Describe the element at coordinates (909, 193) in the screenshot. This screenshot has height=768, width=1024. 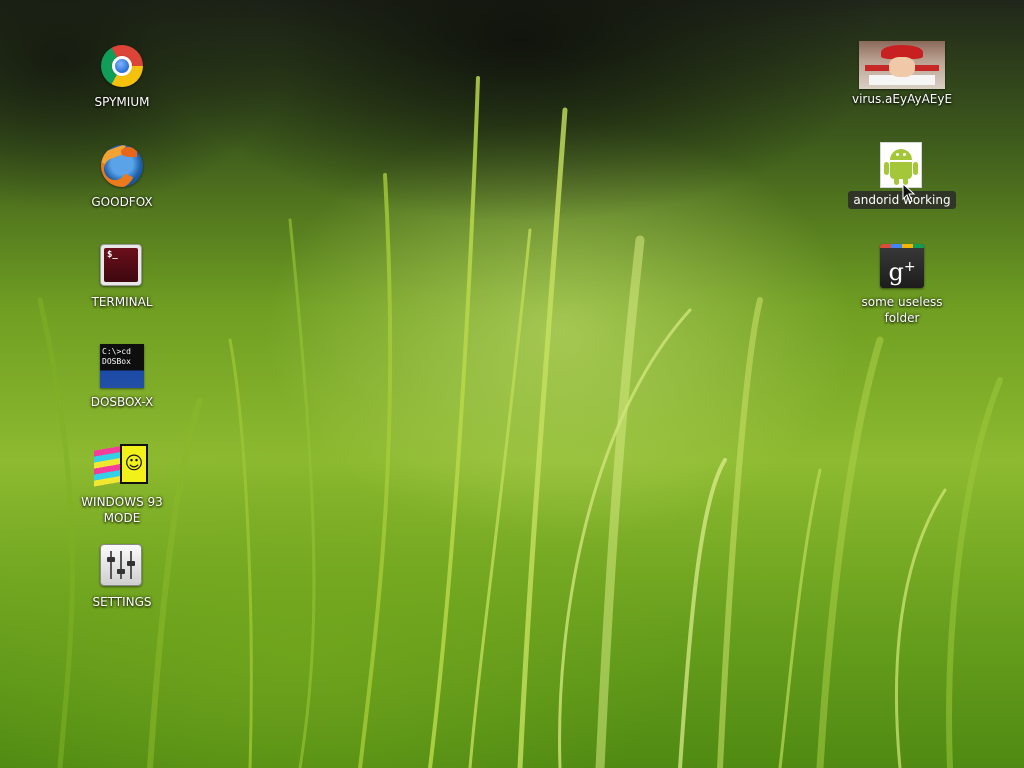
I see `mouse-pointer-icon` at that location.